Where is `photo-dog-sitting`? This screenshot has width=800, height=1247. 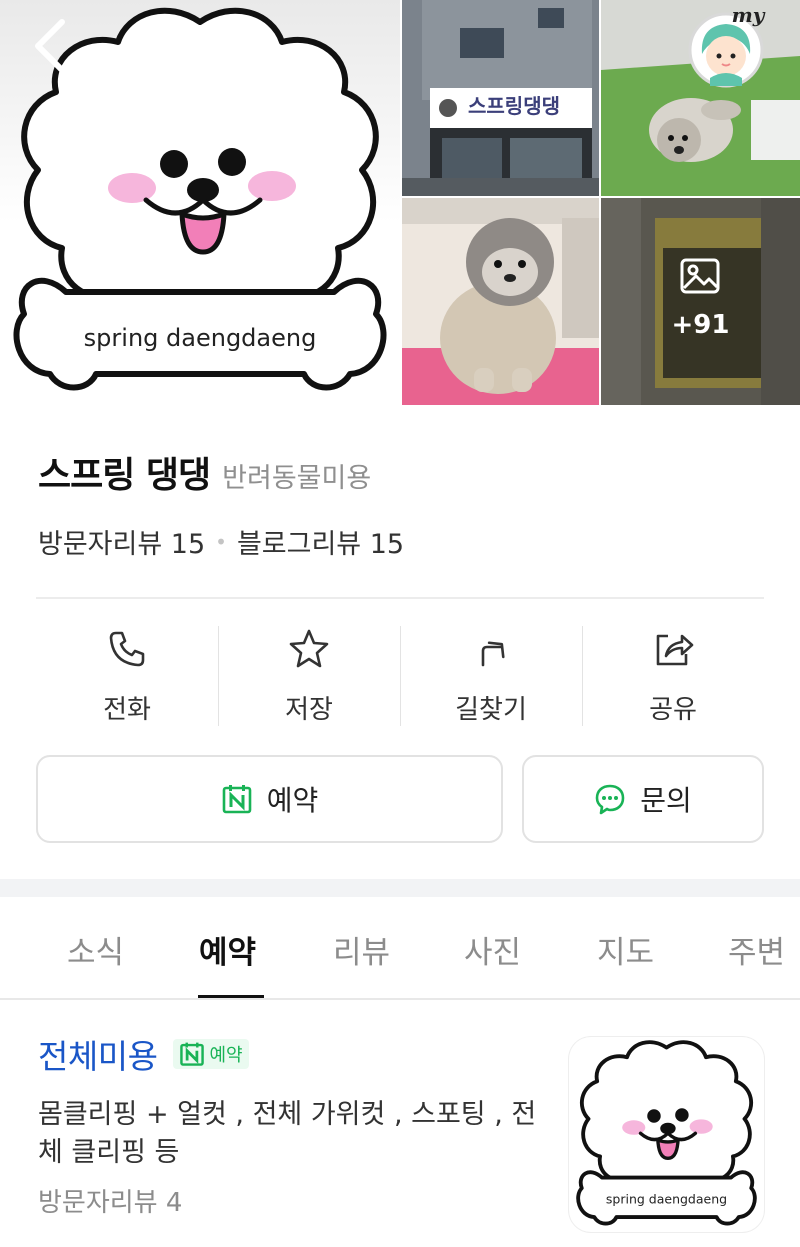 photo-dog-sitting is located at coordinates (500, 301).